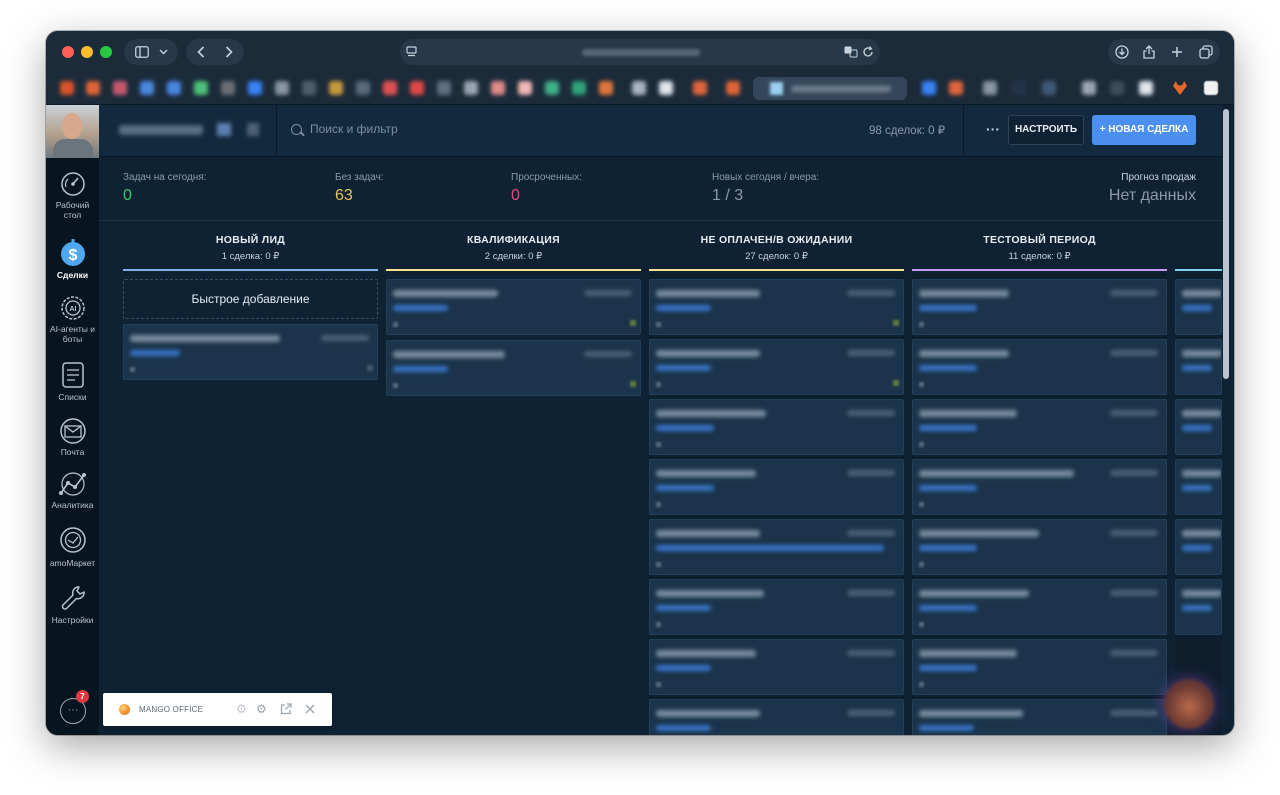 The width and height of the screenshot is (1280, 795). I want to click on sidebar-item-mail: Почта, so click(72, 437).